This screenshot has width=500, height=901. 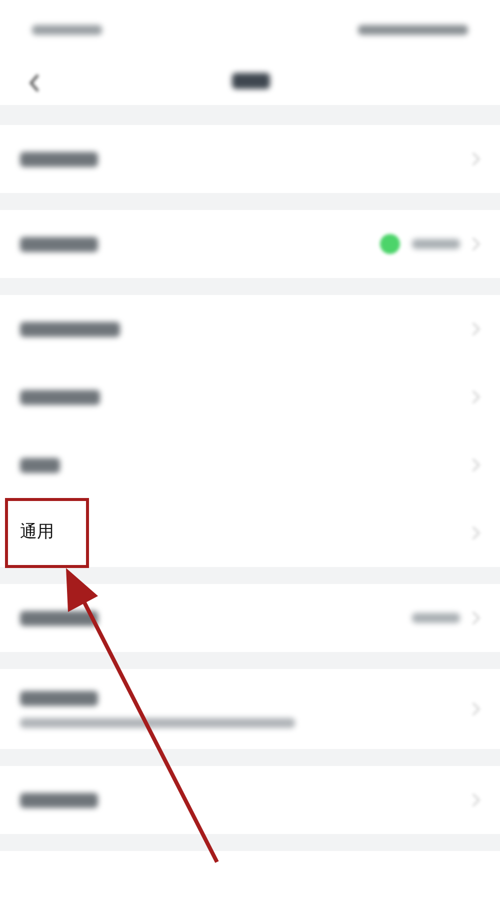 What do you see at coordinates (250, 533) in the screenshot?
I see `settings-row: 通用` at bounding box center [250, 533].